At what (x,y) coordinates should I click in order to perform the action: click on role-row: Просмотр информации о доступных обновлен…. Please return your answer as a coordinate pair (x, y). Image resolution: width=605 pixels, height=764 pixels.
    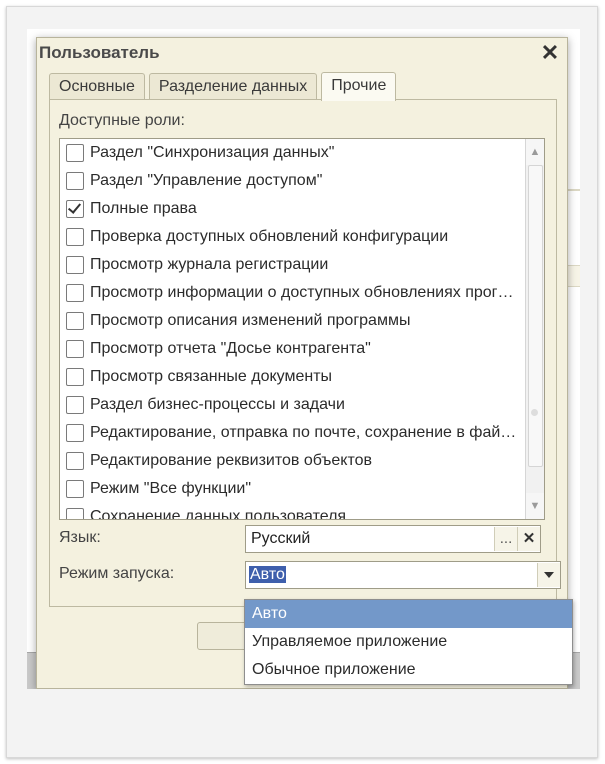
    Looking at the image, I should click on (293, 293).